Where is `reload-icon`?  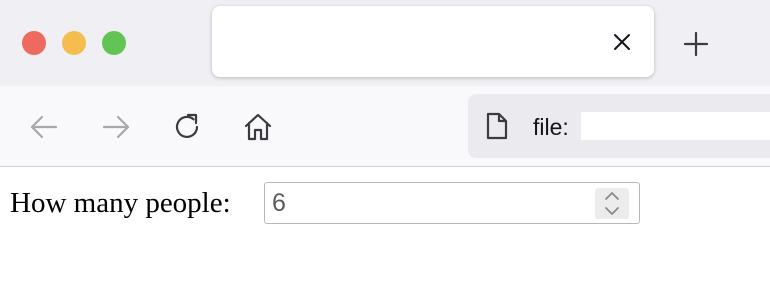
reload-icon is located at coordinates (187, 127).